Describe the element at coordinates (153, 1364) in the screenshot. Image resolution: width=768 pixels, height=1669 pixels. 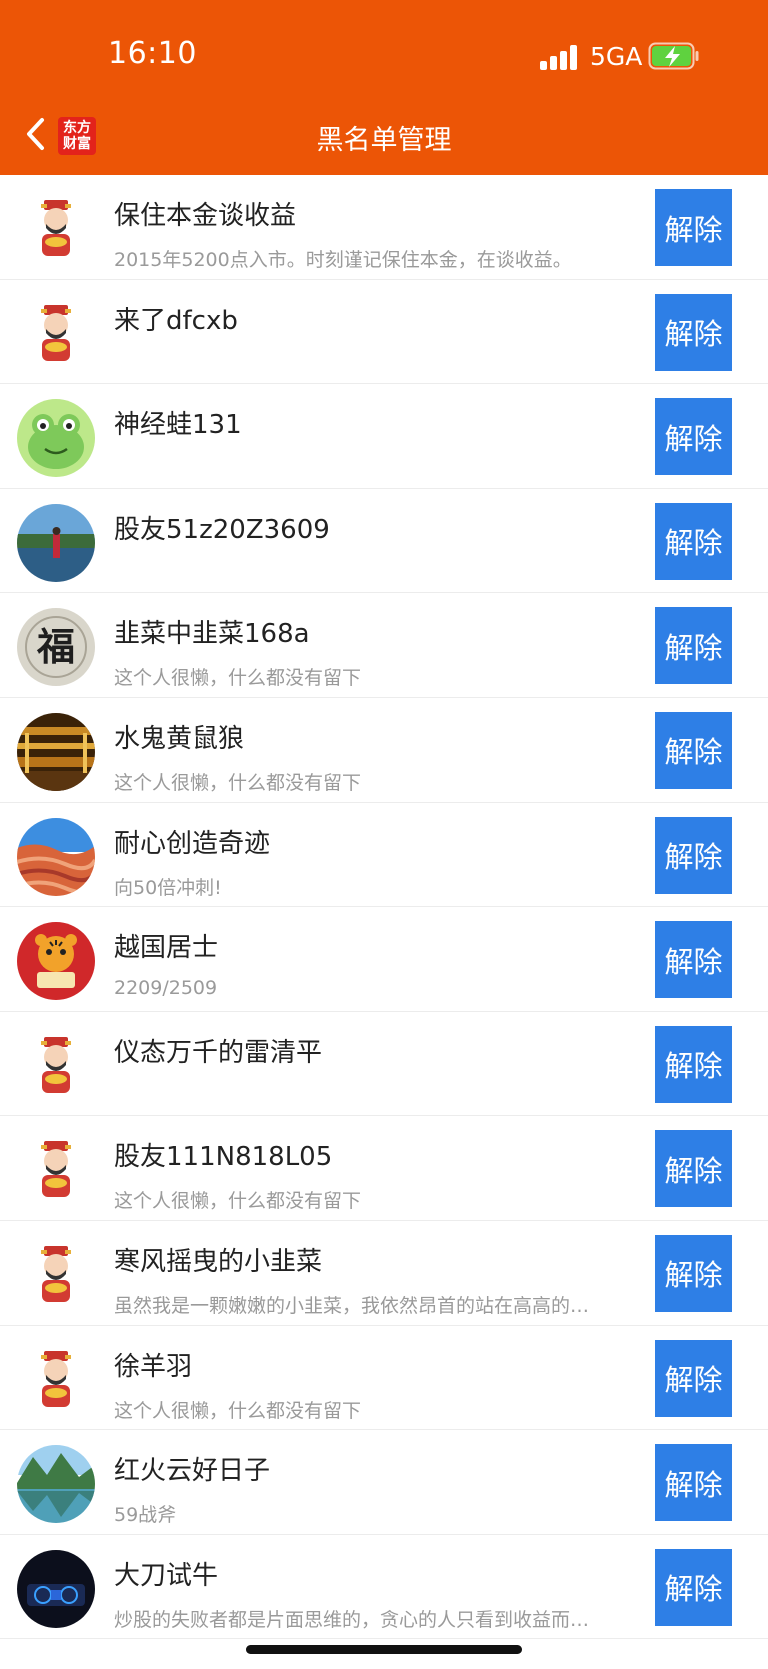
I see `user-name: 徐羊羽` at that location.